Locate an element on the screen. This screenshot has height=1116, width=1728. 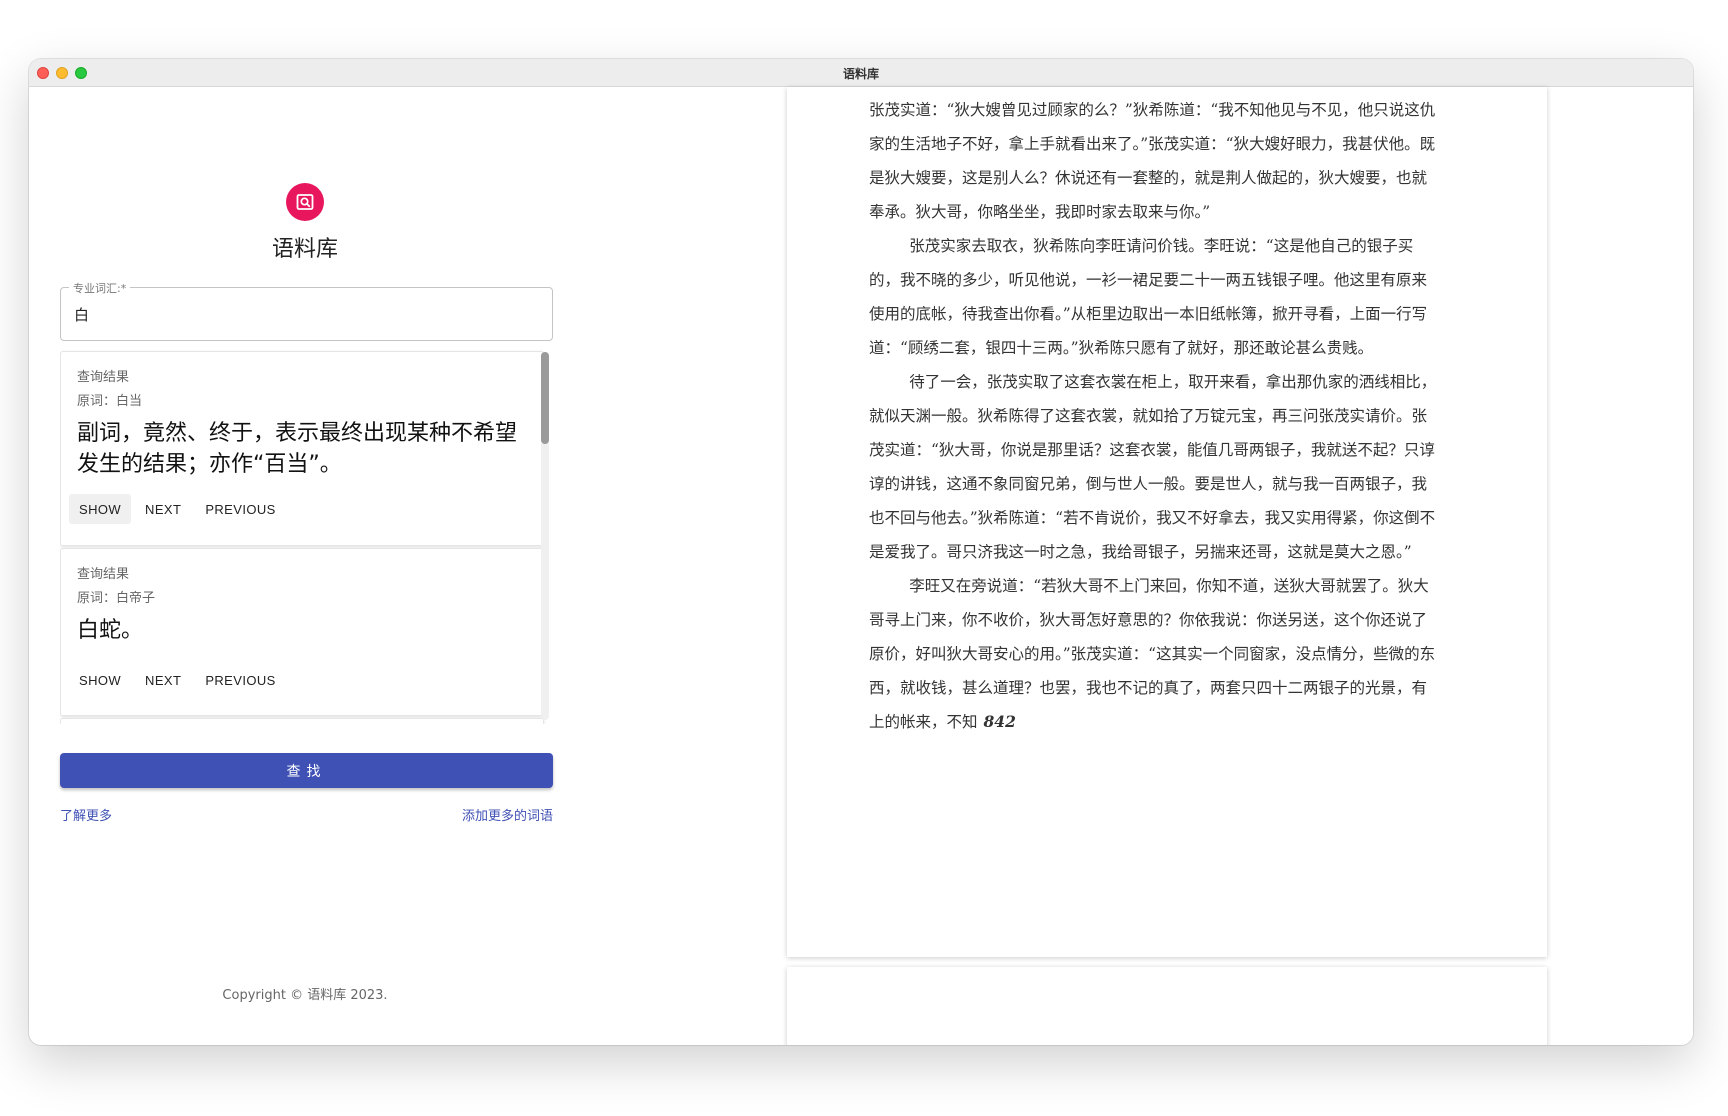
result-card: 查询结果 原词：白帝子 白蛇。 SHOW NEXT PREVIOUS is located at coordinates (302, 632).